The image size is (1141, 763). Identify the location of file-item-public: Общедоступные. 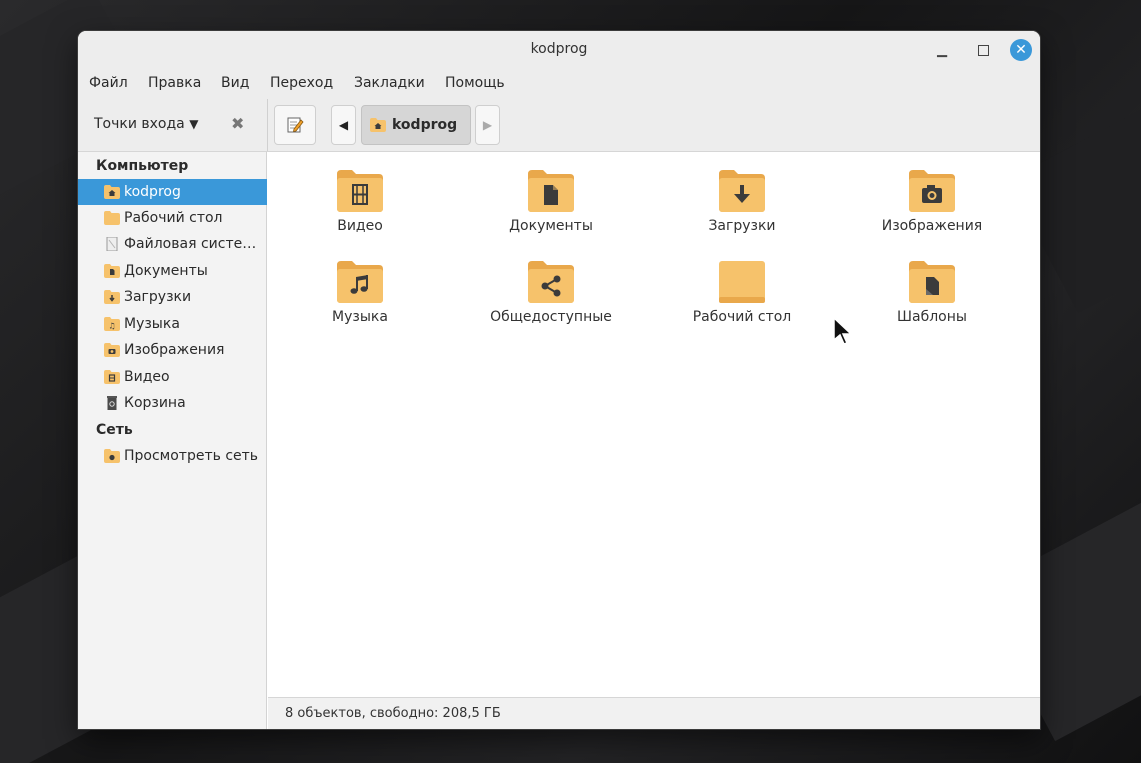
(551, 292).